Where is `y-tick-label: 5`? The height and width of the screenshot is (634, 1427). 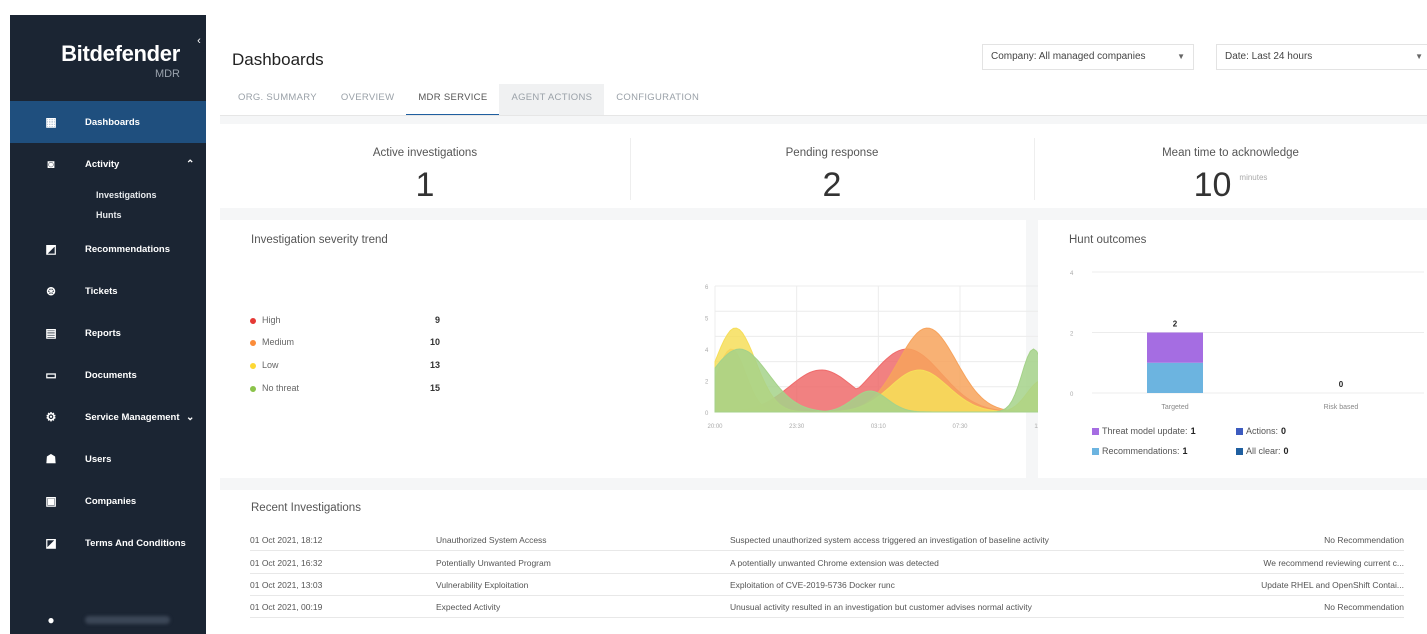 y-tick-label: 5 is located at coordinates (707, 320).